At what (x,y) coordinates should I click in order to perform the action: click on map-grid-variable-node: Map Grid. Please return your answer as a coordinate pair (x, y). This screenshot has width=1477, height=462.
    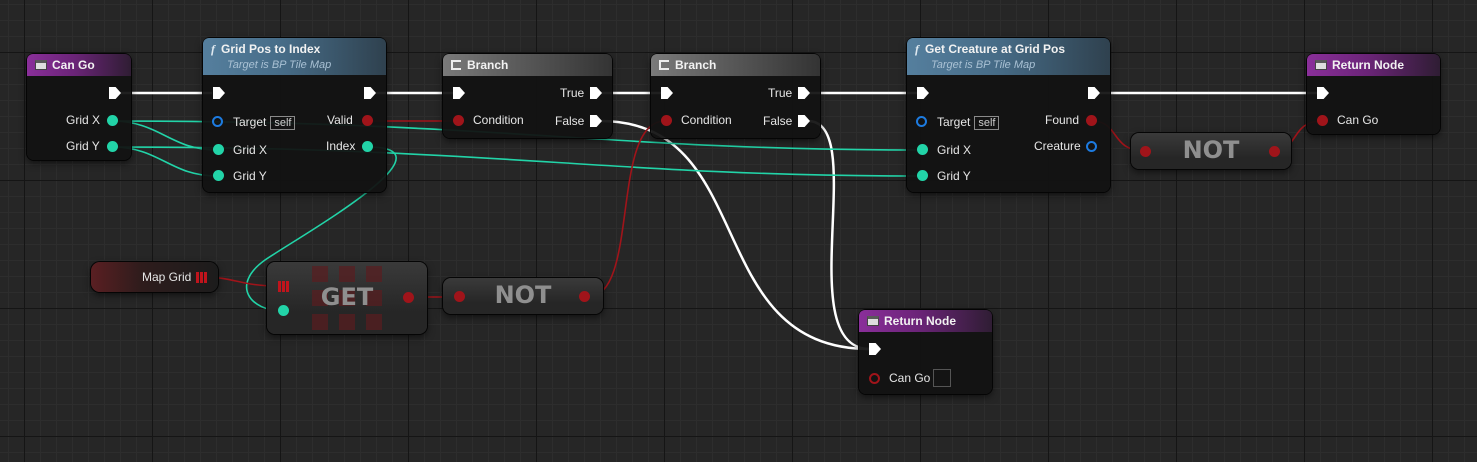
    Looking at the image, I should click on (154, 277).